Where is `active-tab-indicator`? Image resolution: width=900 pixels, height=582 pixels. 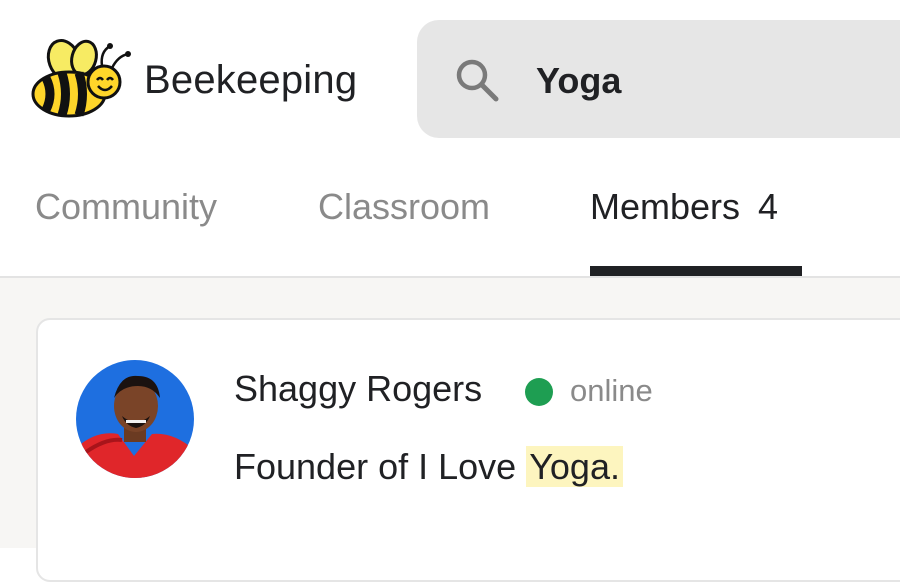
active-tab-indicator is located at coordinates (696, 271).